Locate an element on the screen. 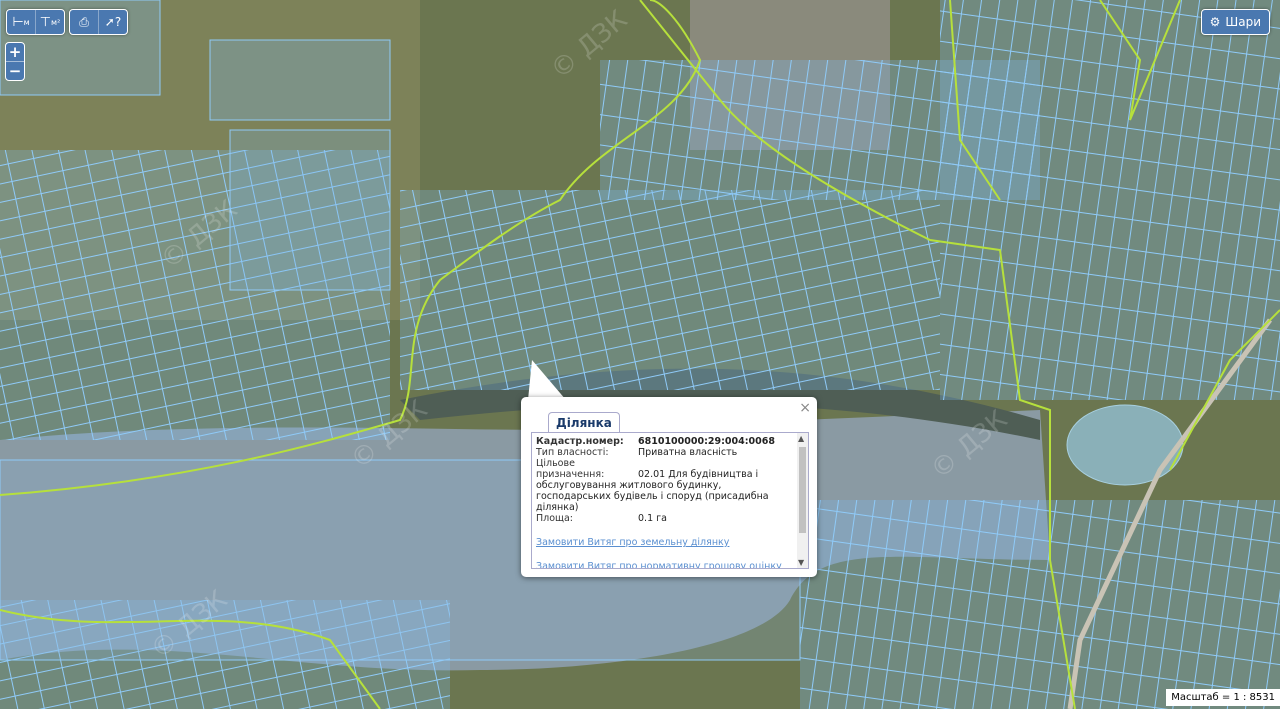 Image resolution: width=1280 pixels, height=709 pixels. parcel-large-n is located at coordinates (300, 80).